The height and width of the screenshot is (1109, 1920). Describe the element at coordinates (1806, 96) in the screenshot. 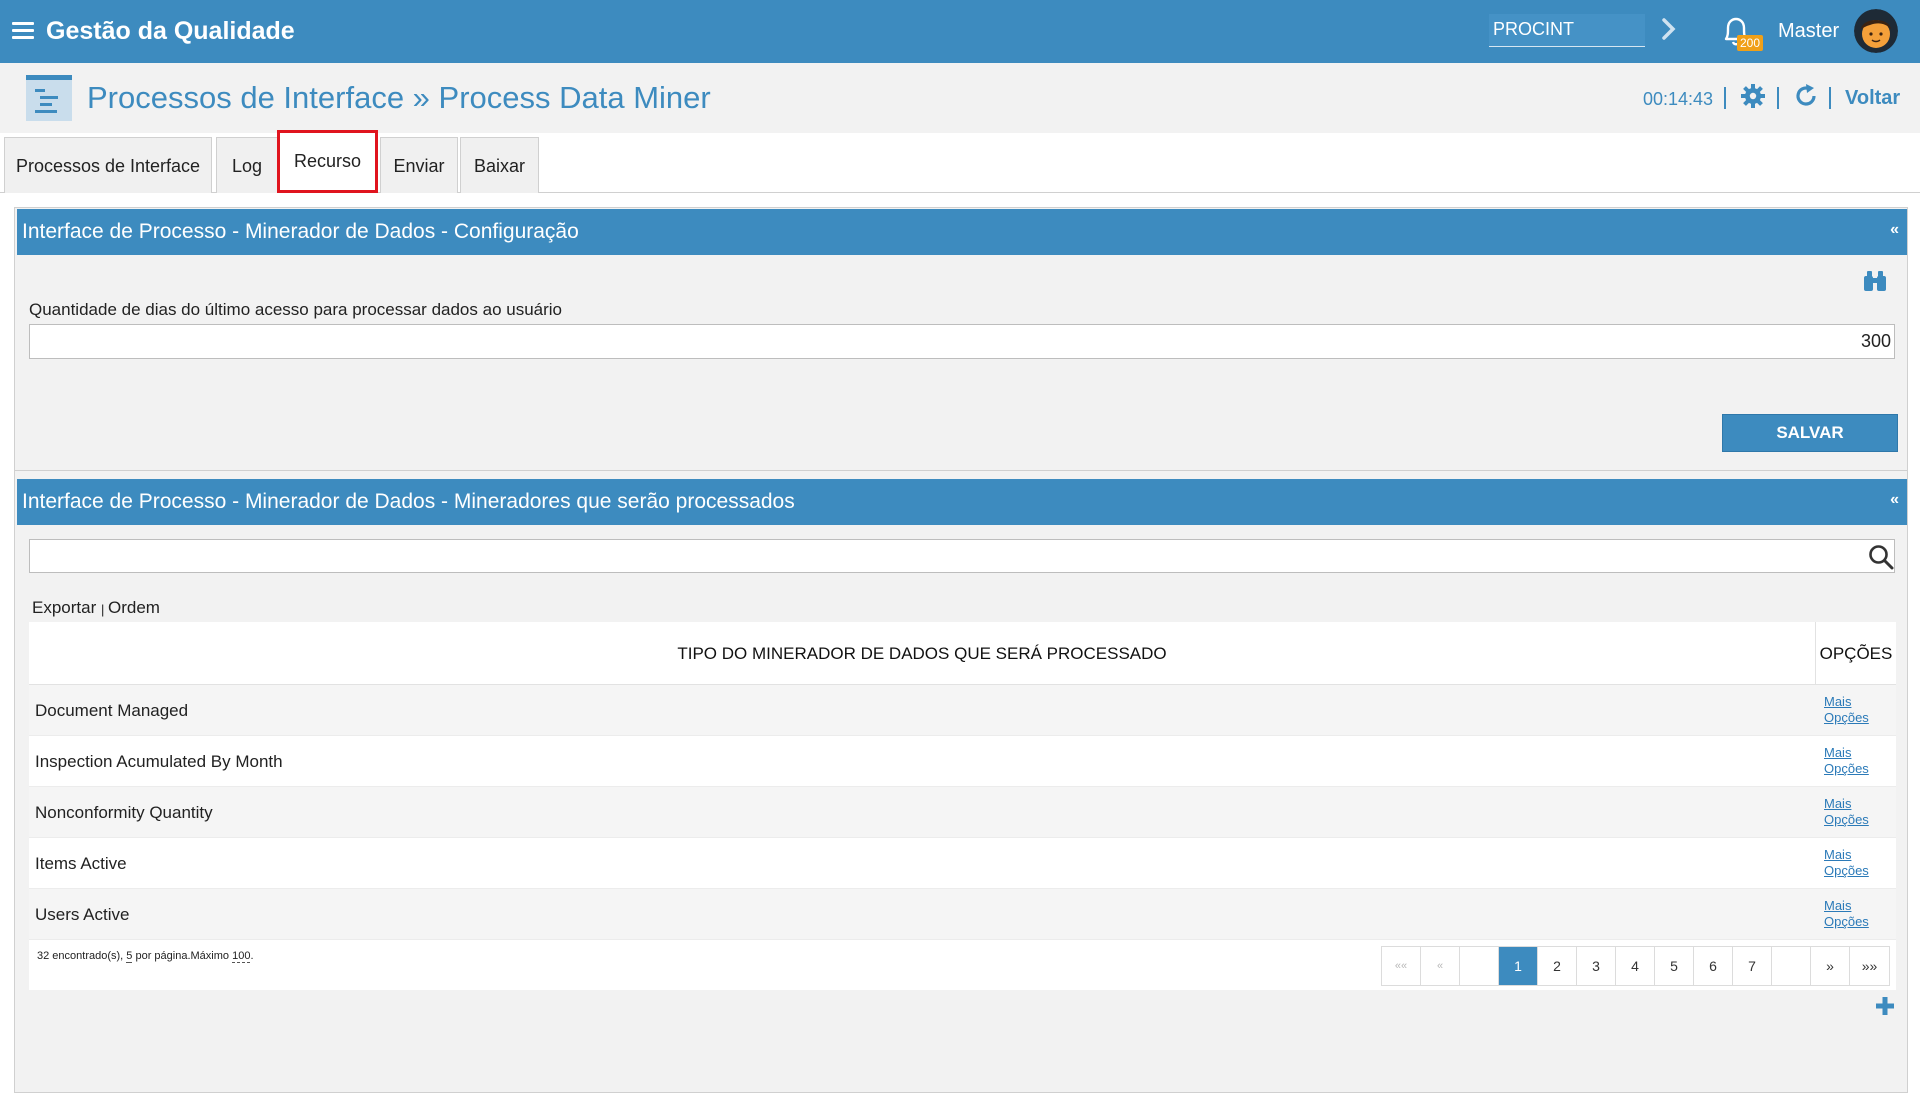

I see `refresh-icon` at that location.